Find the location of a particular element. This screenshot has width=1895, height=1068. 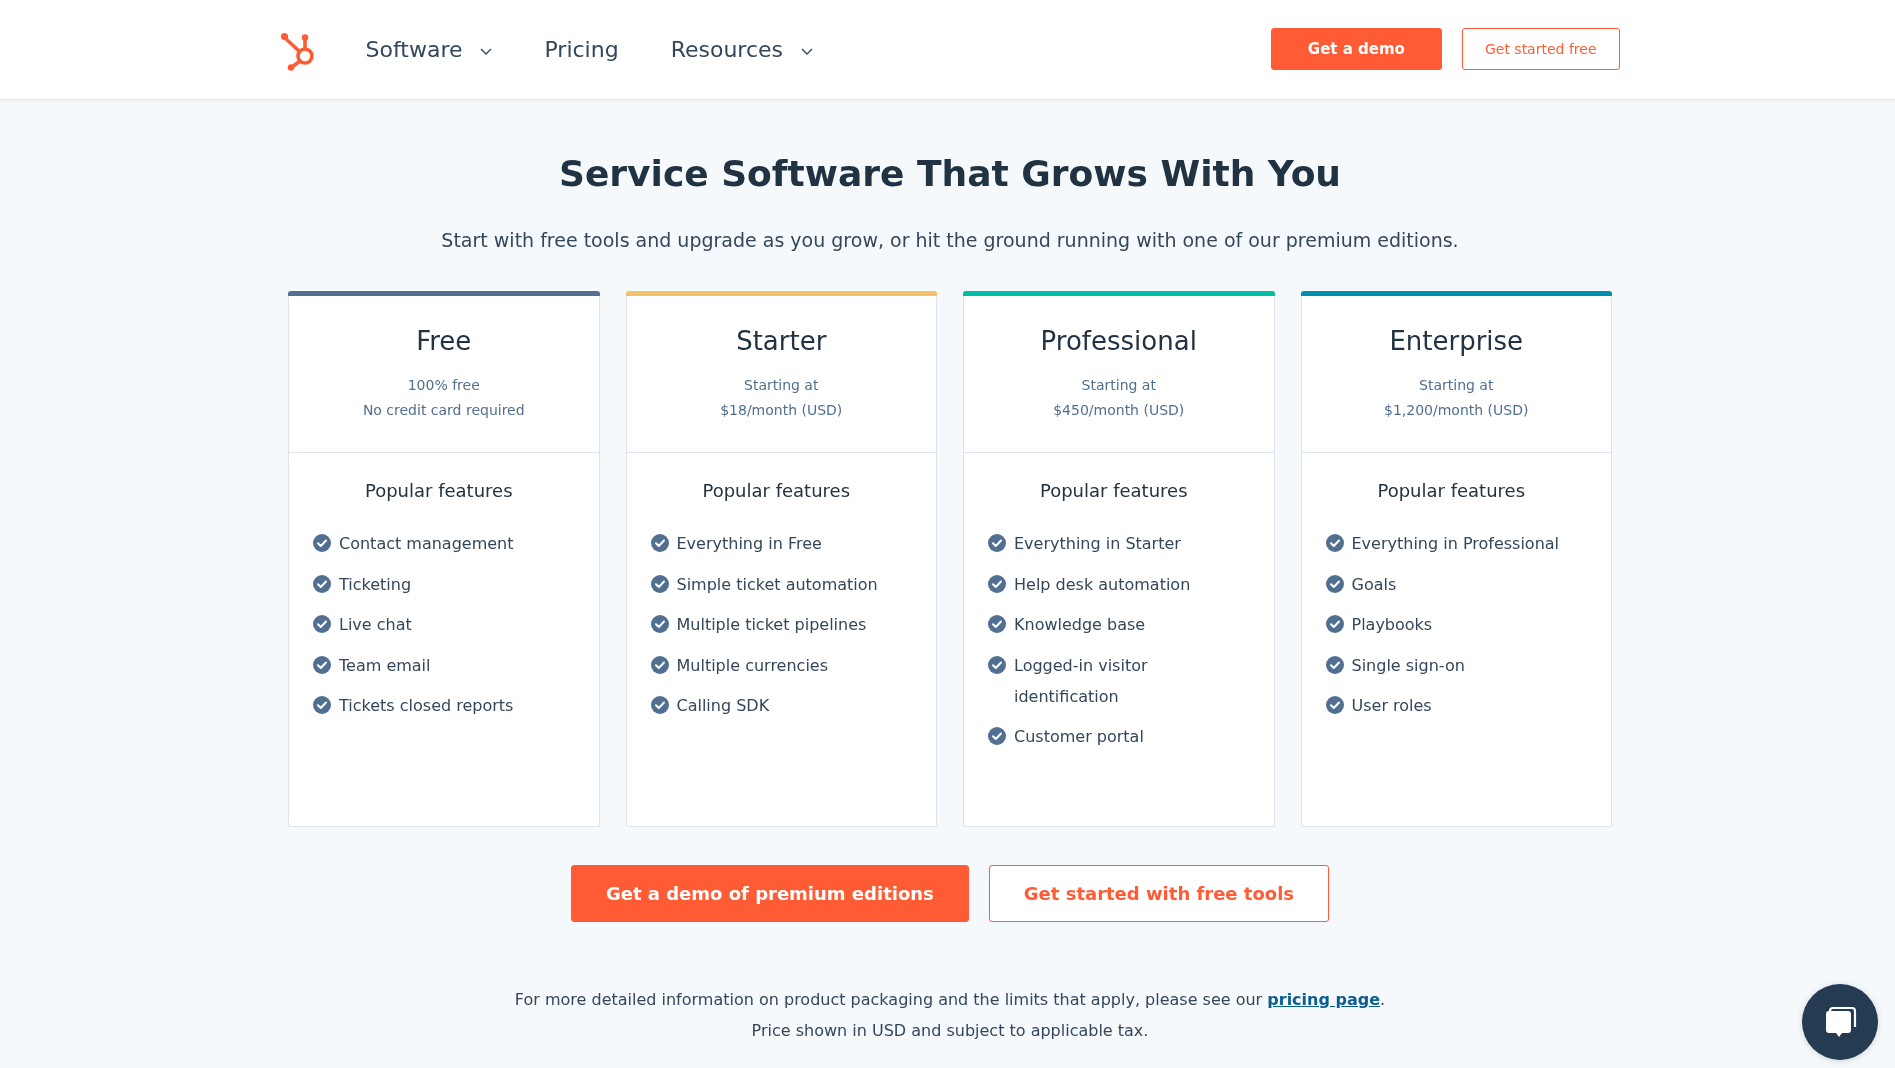

feature-text: User roles is located at coordinates (1391, 706).